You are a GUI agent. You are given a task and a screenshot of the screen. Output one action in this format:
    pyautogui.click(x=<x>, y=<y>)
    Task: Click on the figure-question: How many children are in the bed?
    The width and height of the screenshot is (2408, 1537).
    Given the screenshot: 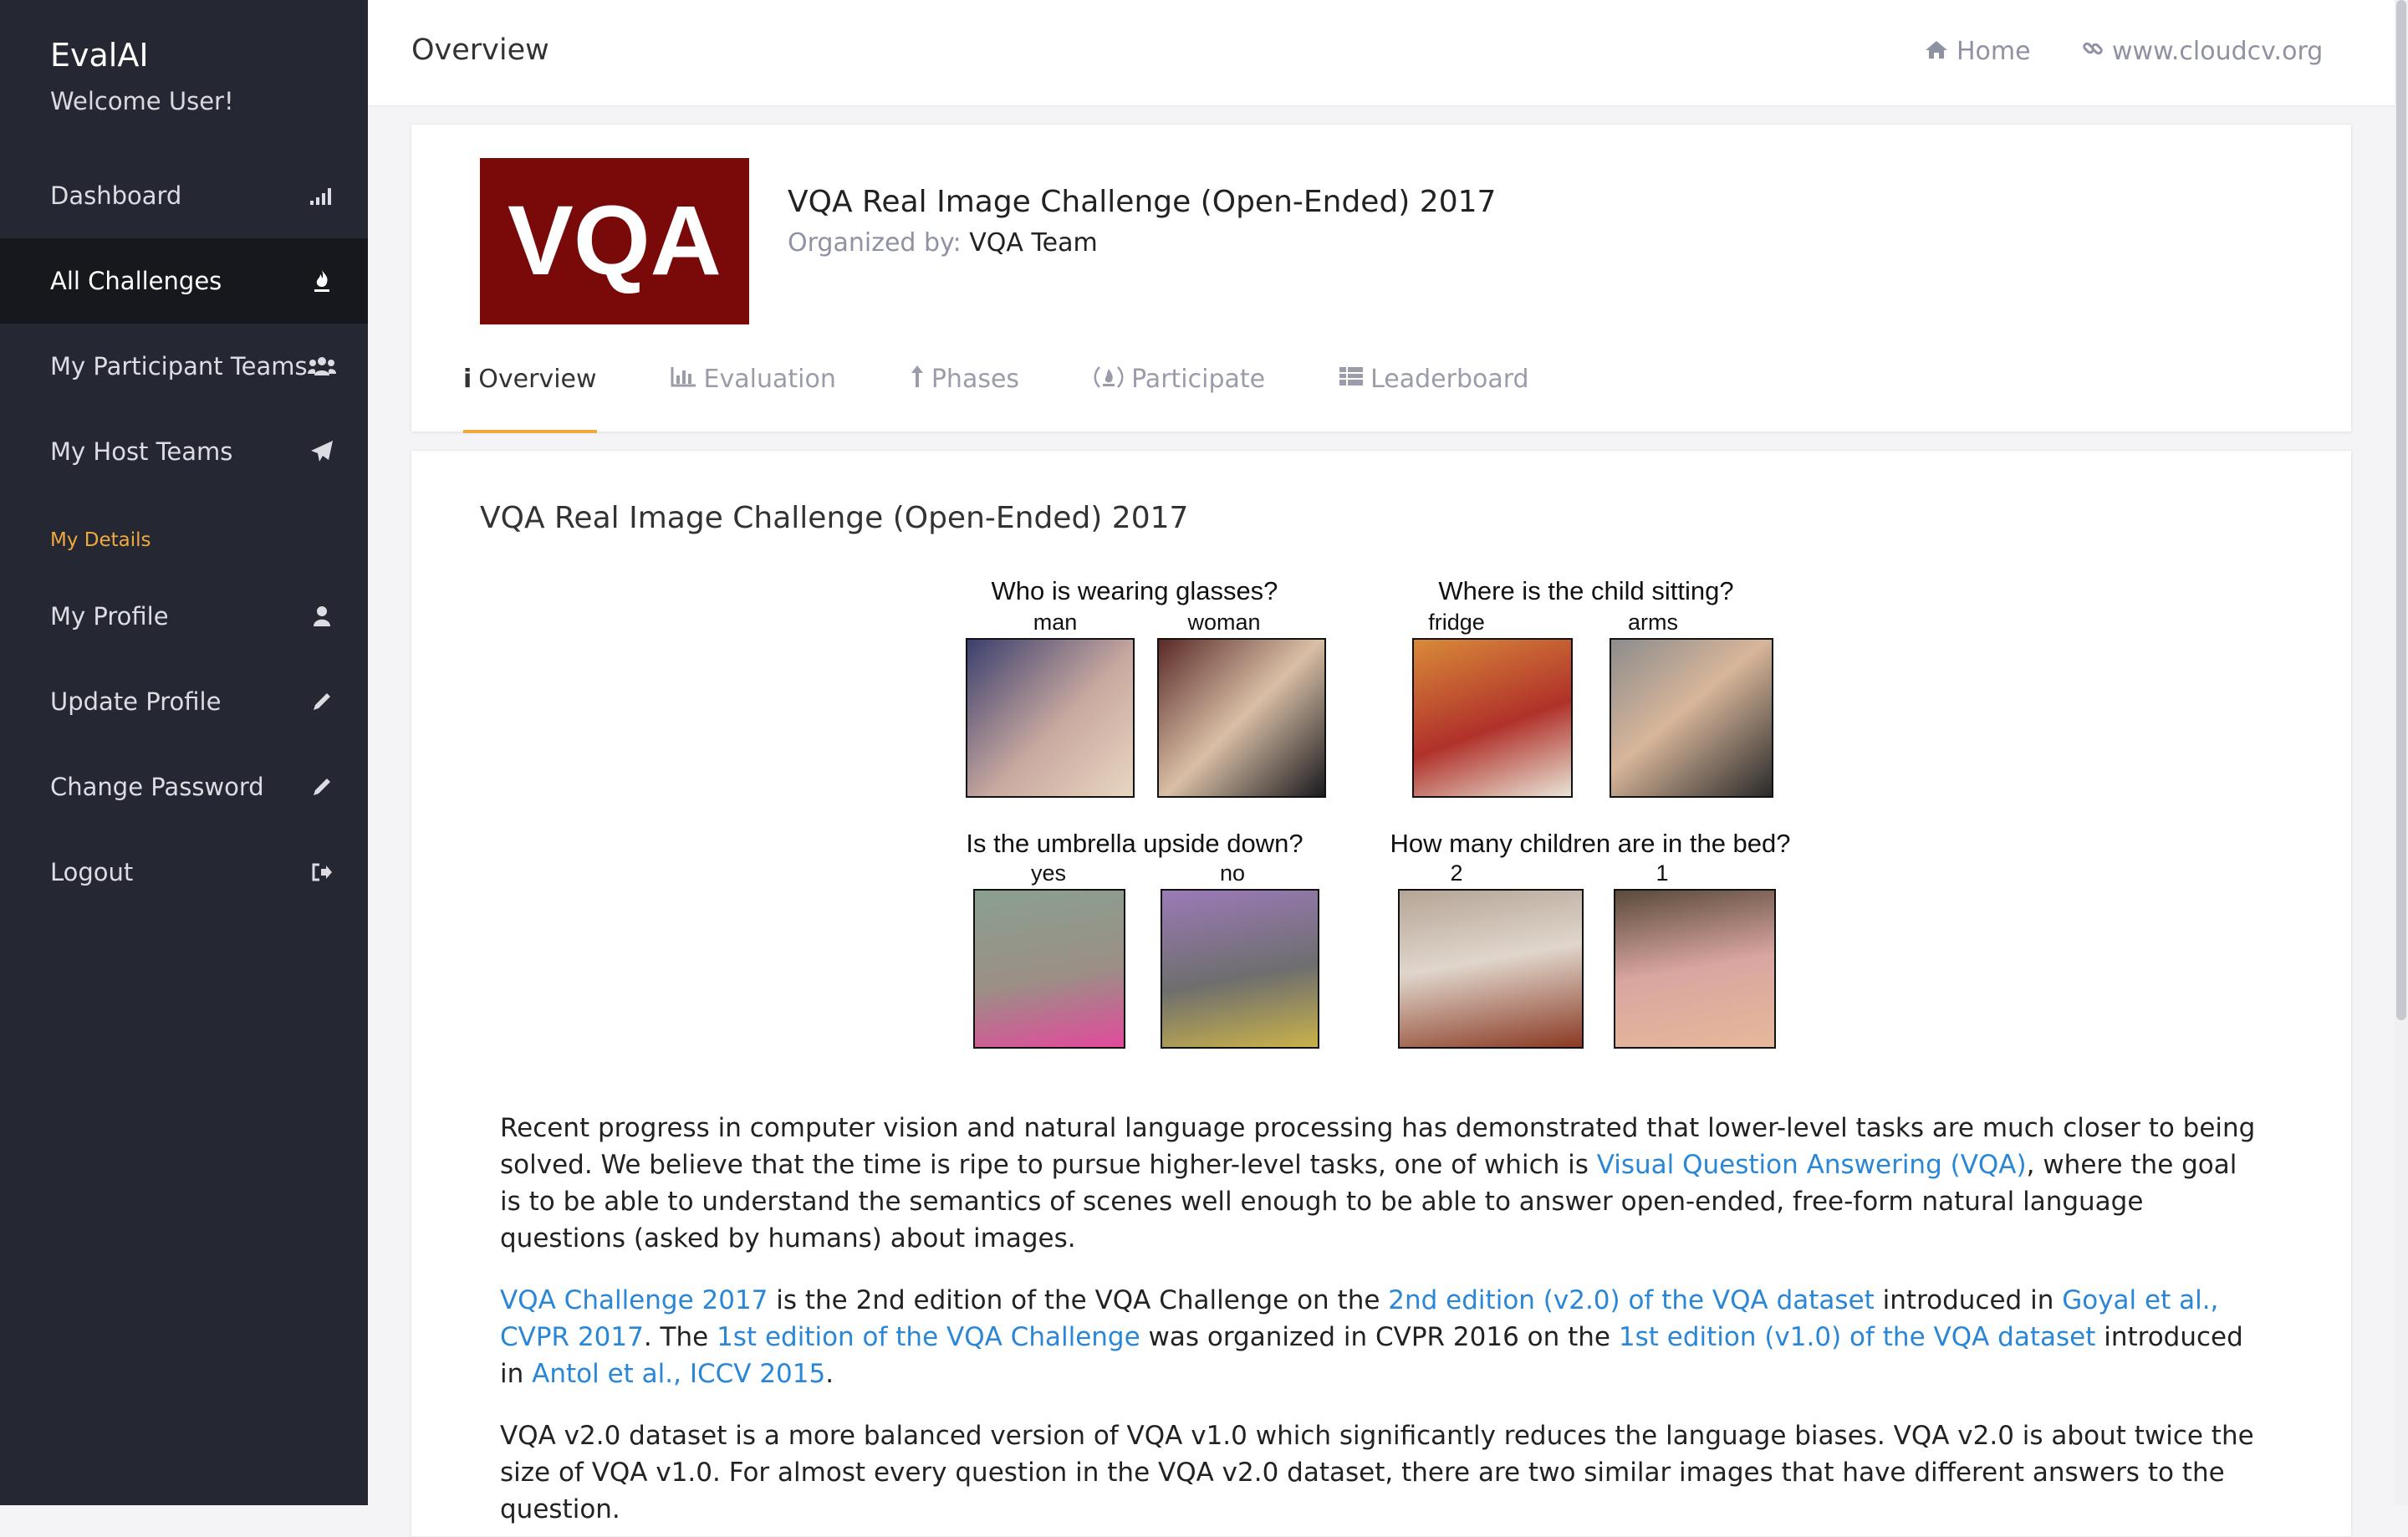 What is the action you would take?
    pyautogui.click(x=1591, y=843)
    